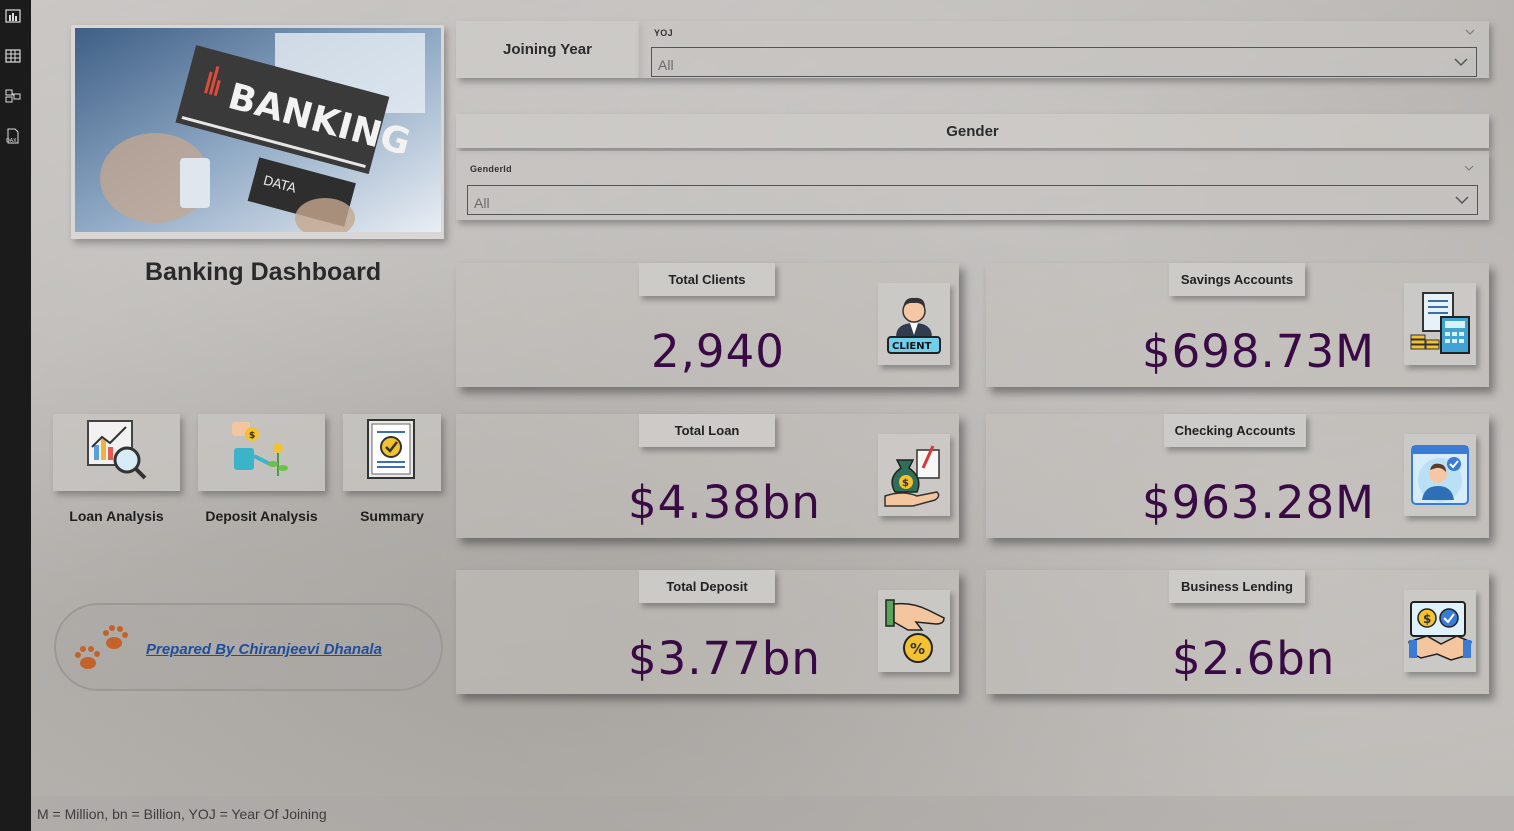 The height and width of the screenshot is (831, 1514). Describe the element at coordinates (1258, 351) in the screenshot. I see `kpi-value: $698.73M` at that location.